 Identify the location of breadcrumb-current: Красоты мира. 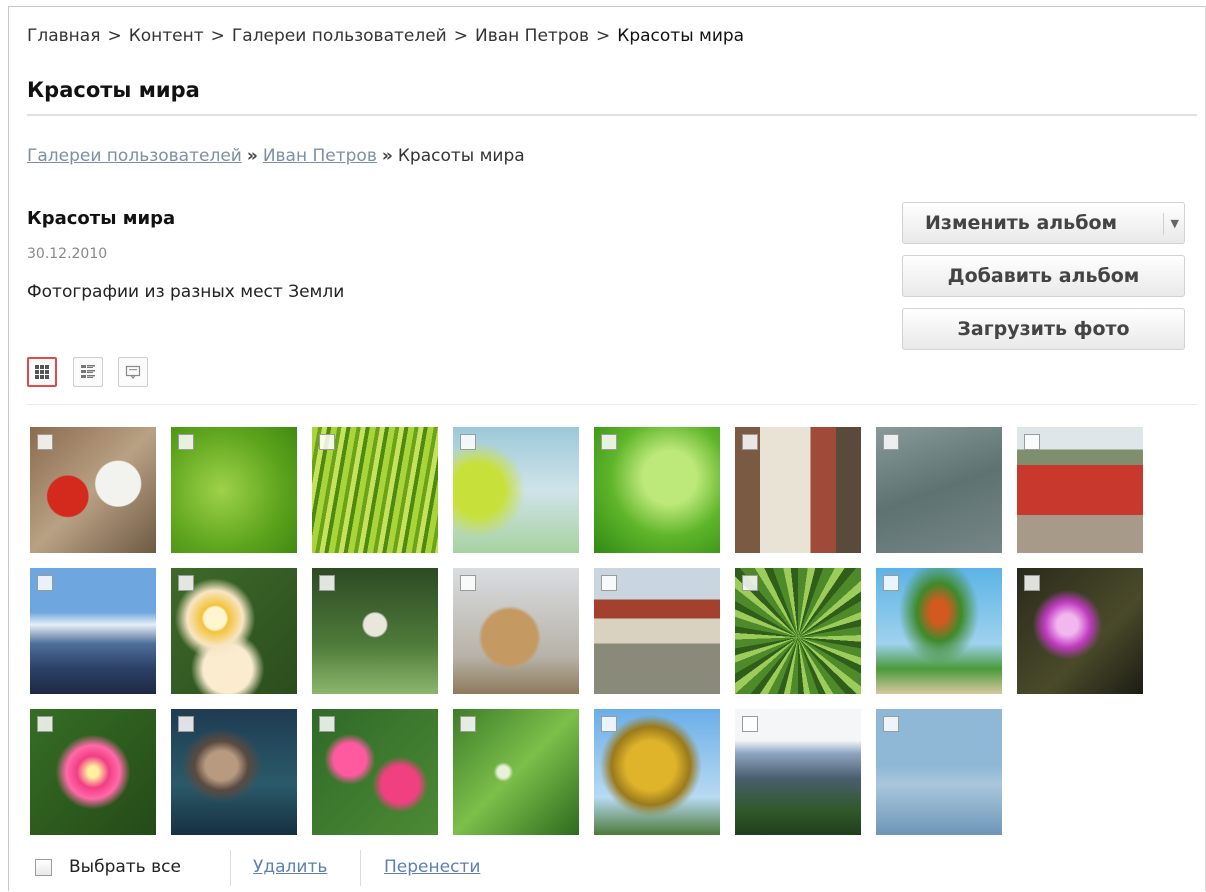
(681, 36).